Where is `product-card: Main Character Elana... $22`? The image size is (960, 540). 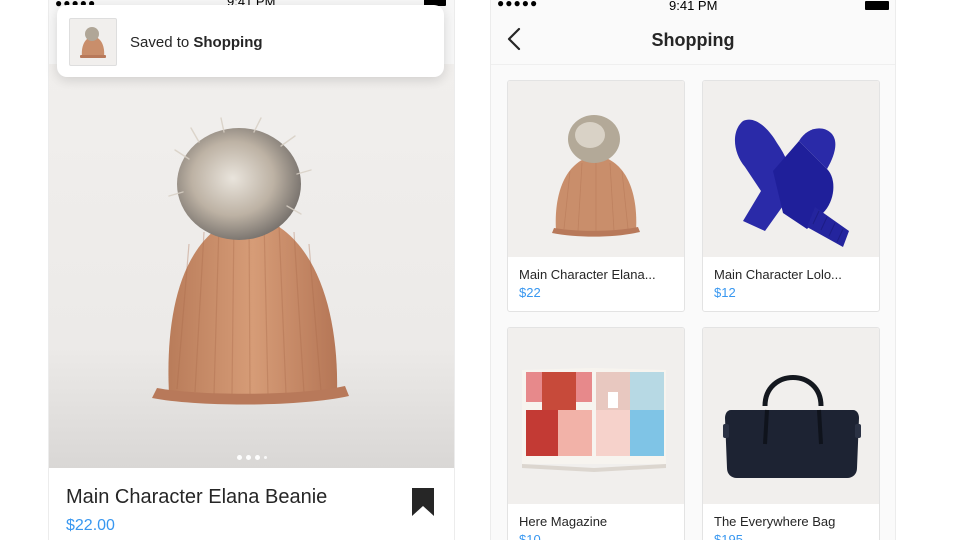 product-card: Main Character Elana... $22 is located at coordinates (596, 196).